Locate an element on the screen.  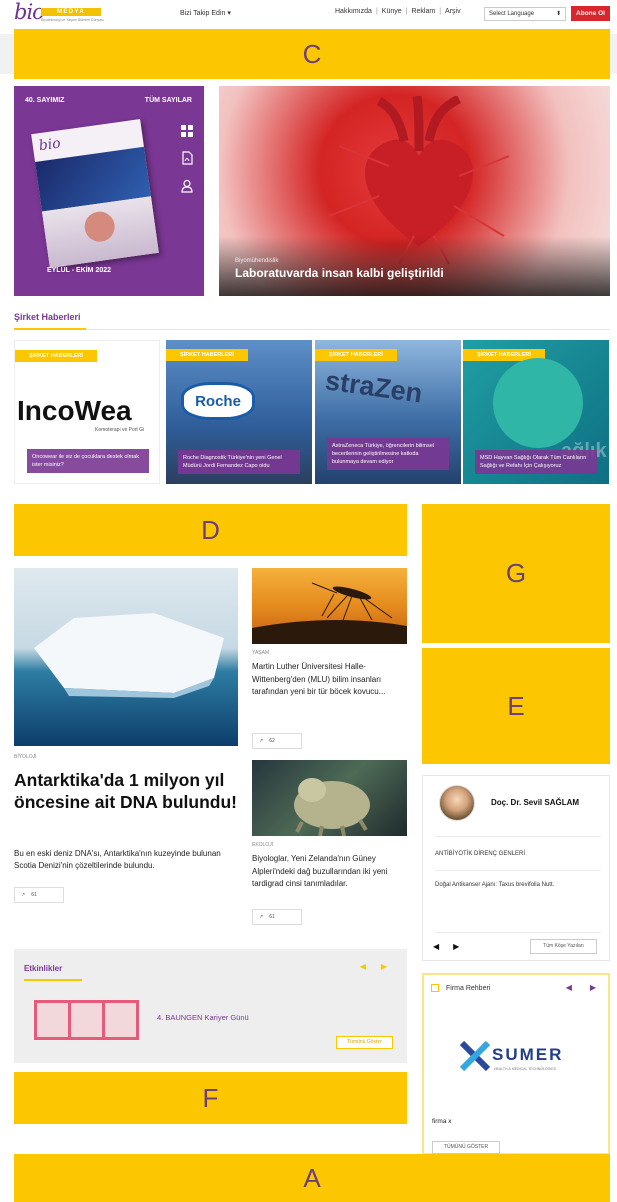
nav-link-about: Hakkımızda is located at coordinates (353, 11).